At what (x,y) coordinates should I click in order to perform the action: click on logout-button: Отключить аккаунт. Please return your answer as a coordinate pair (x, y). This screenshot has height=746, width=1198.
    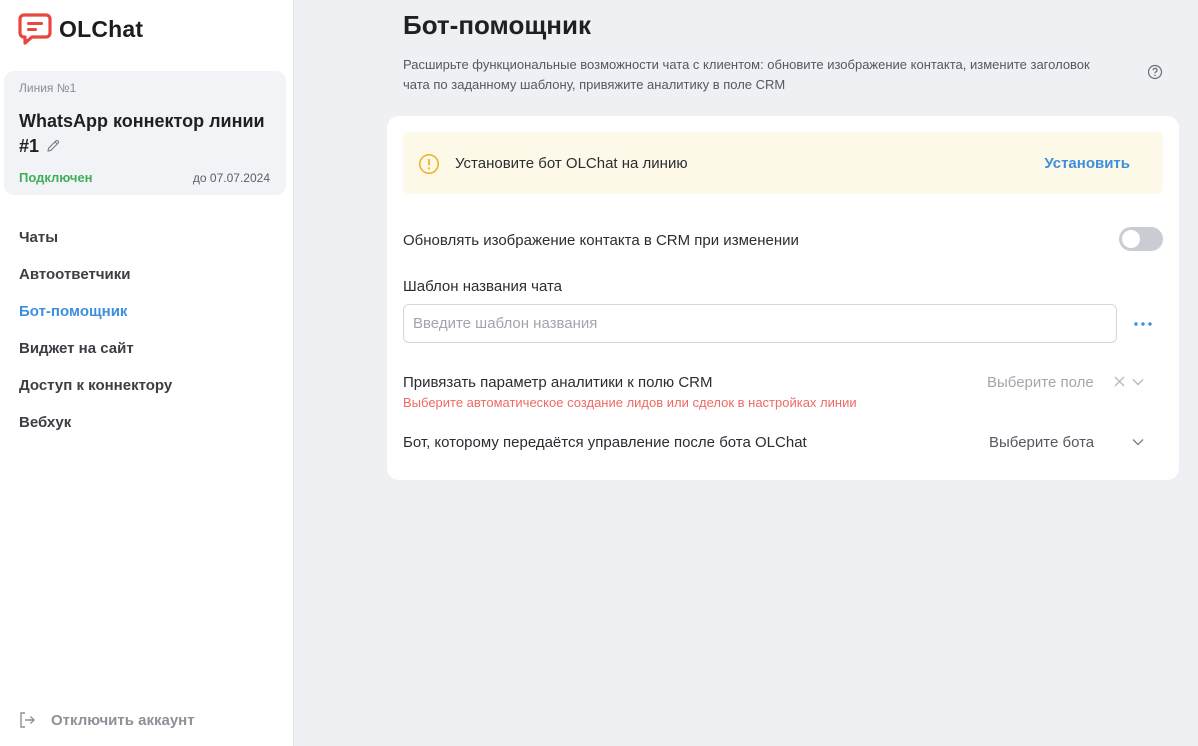
    Looking at the image, I should click on (106, 720).